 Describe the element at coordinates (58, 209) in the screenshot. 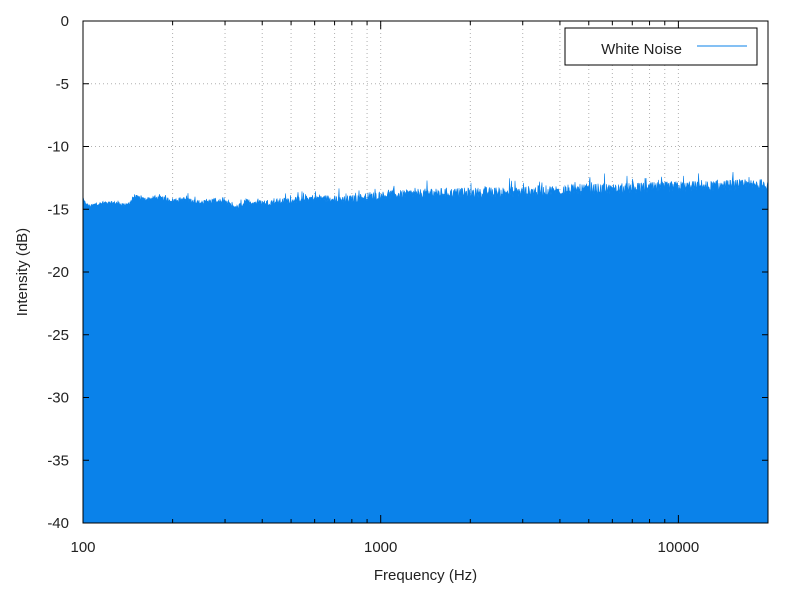

I see `y-tick-label: -15` at that location.